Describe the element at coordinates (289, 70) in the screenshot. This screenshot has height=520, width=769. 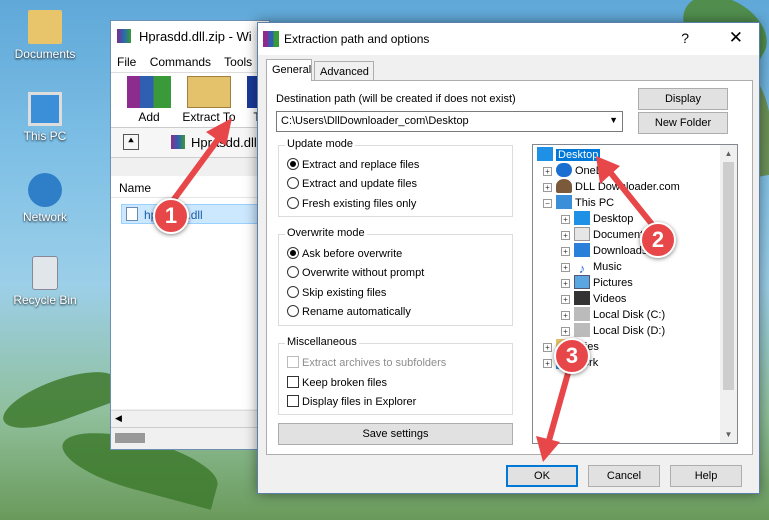
I see `tab-general: General` at that location.